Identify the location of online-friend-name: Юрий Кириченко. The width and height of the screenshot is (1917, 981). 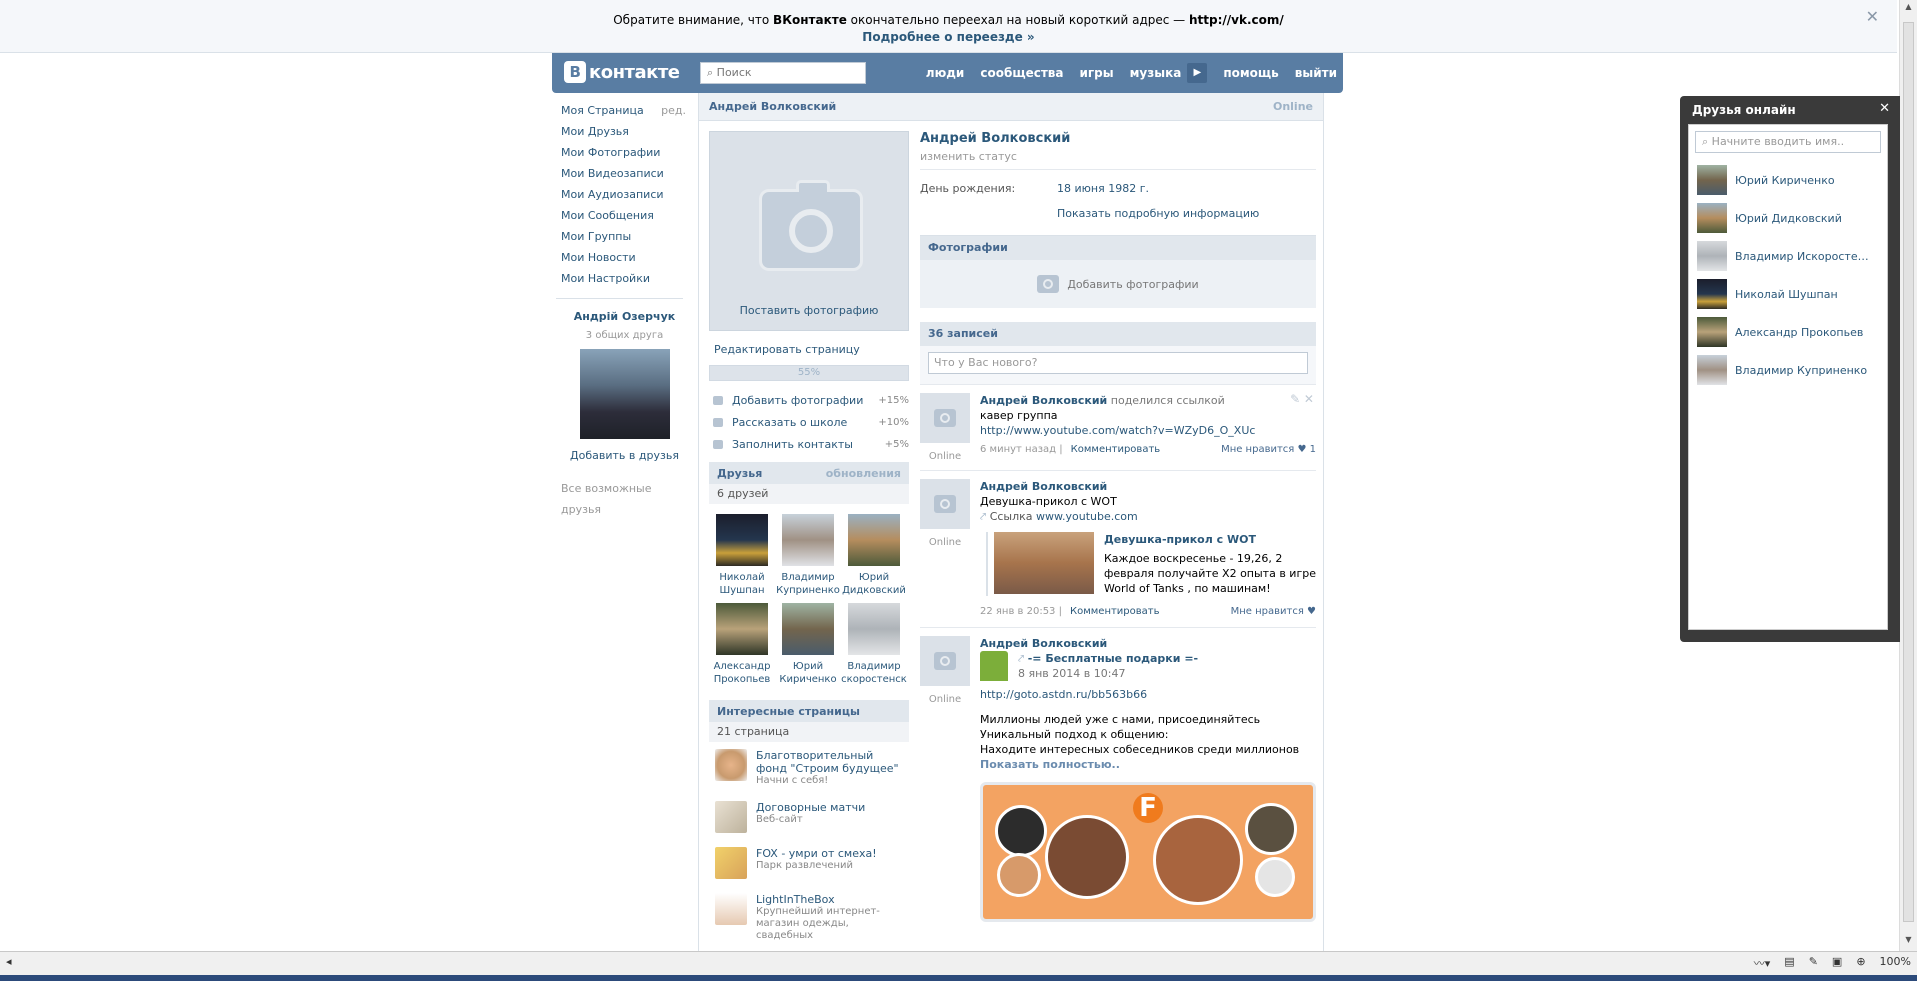
(1805, 180).